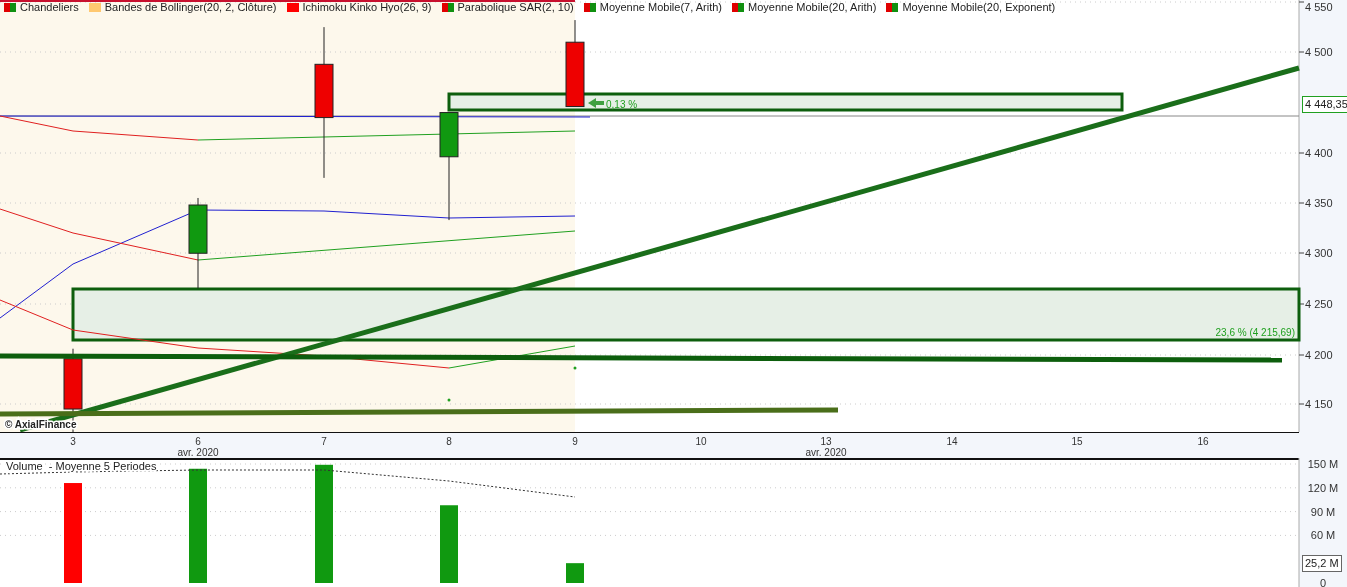 This screenshot has width=1347, height=587. What do you see at coordinates (1319, 355) in the screenshot?
I see `price-axis-label: 4 200` at bounding box center [1319, 355].